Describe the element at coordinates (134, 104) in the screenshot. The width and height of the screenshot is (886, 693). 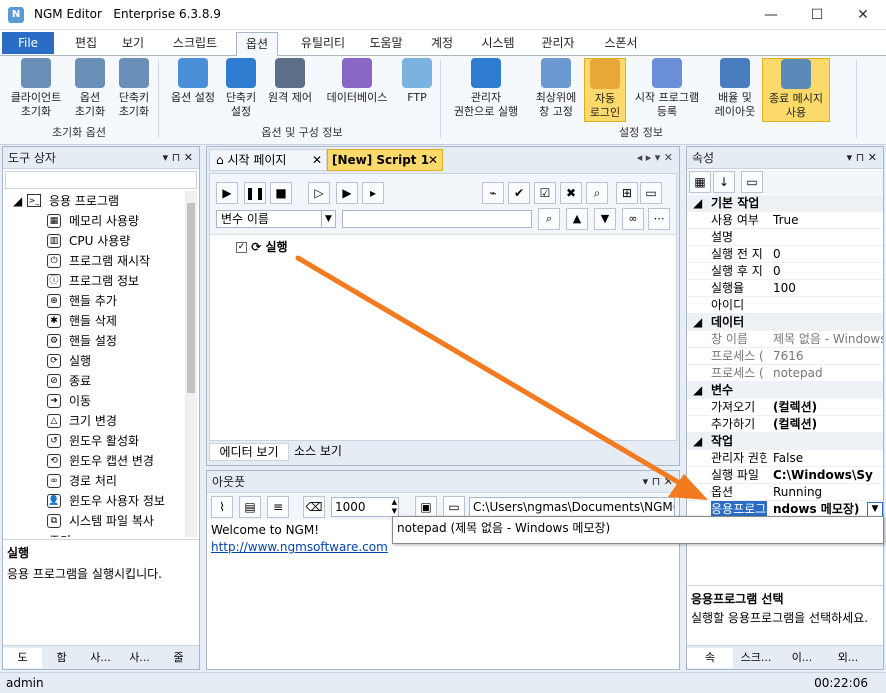
I see `ribbon-button-label: 단축키 초기화` at that location.